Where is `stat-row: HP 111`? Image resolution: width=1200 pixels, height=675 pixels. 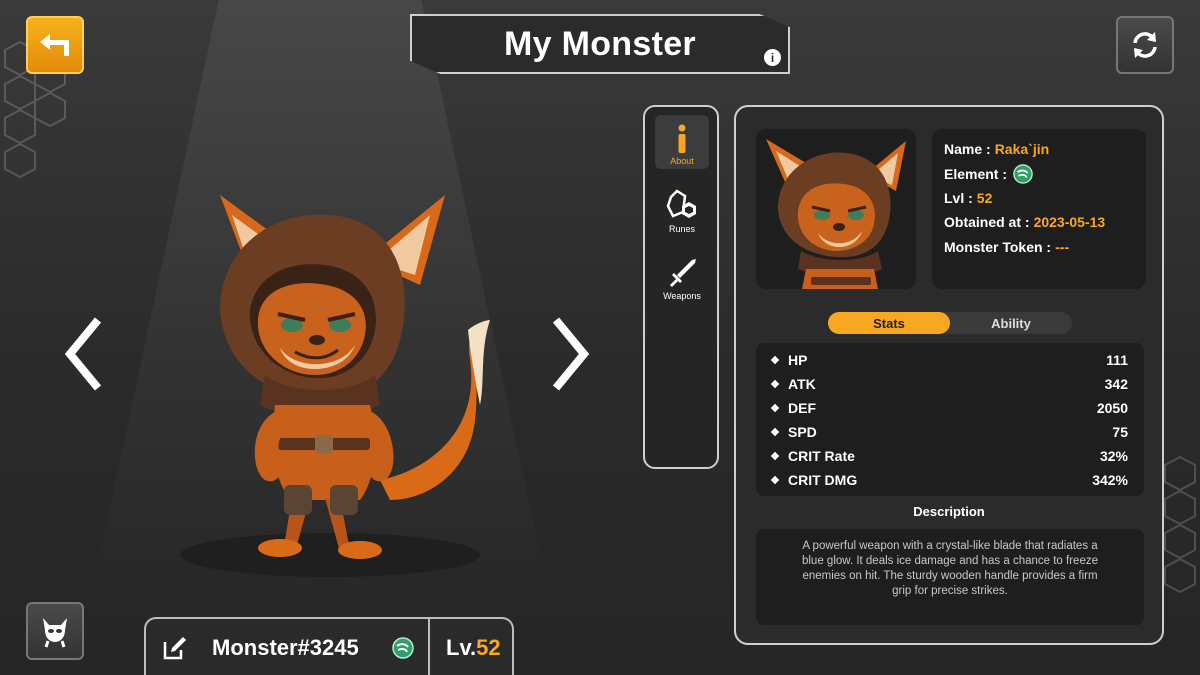
stat-row: HP 111 is located at coordinates (949, 360).